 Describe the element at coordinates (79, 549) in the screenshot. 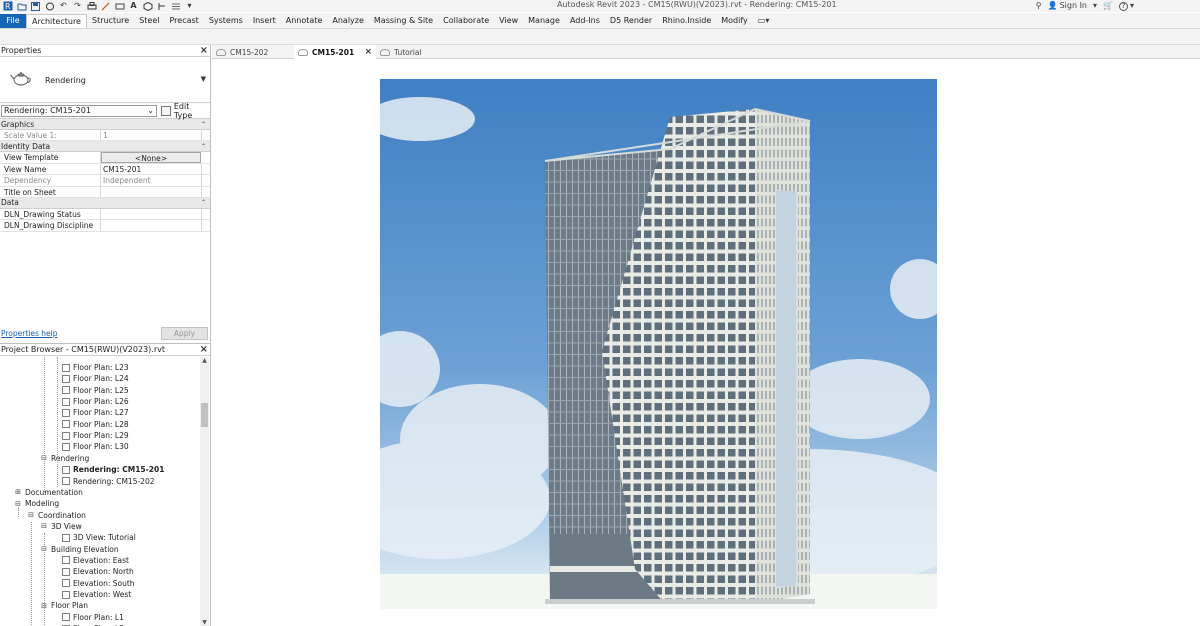

I see `tree-group-node: ⊟ Building Elevation` at that location.